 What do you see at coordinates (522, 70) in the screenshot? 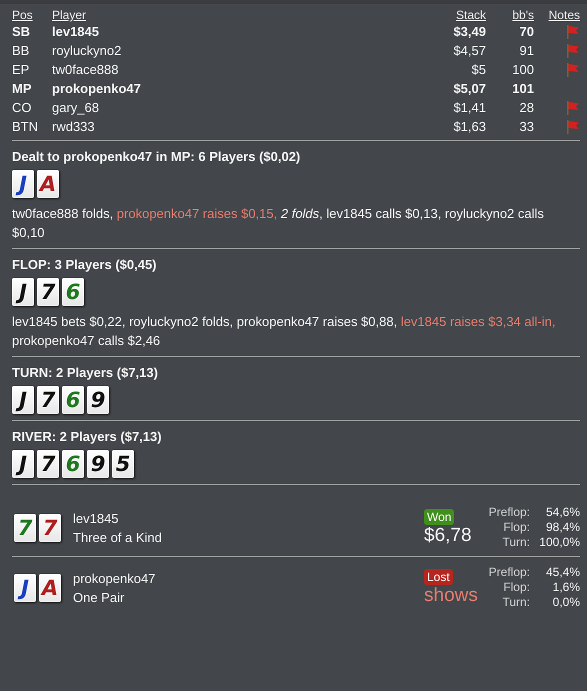
I see `big-blinds-cell-text: 100` at bounding box center [522, 70].